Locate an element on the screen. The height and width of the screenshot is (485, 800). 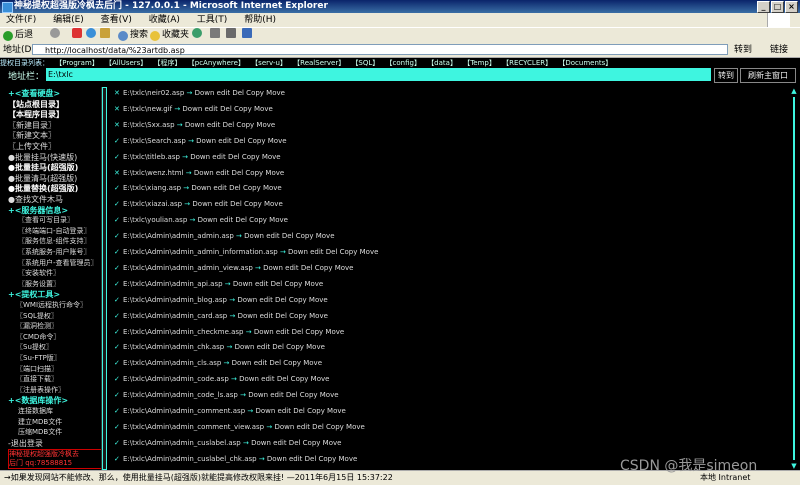
sidebar-item: ●批量清马(超强版) is located at coordinates (42, 178).